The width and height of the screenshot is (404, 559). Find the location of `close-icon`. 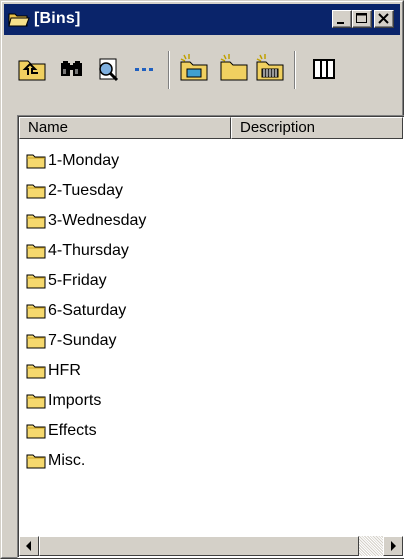

close-icon is located at coordinates (383, 18).